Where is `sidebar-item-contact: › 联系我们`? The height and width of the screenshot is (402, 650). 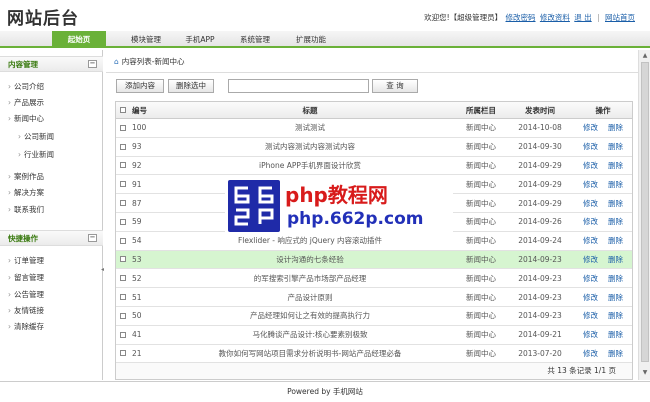 sidebar-item-contact: › 联系我们 is located at coordinates (26, 209).